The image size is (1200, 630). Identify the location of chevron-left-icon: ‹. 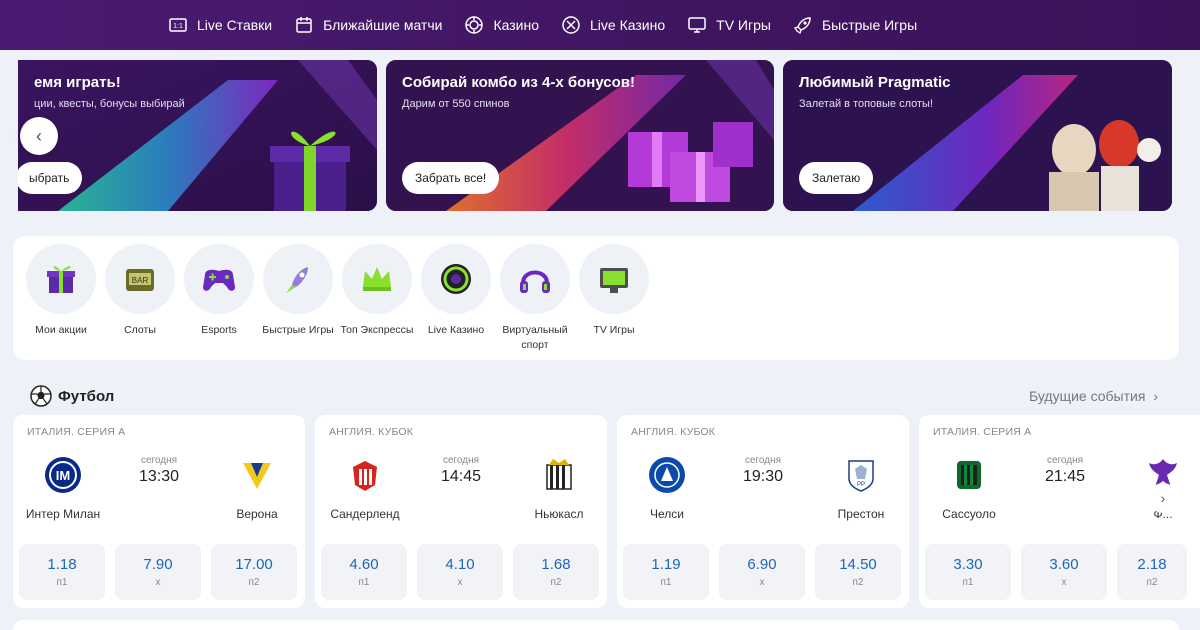
(39, 135).